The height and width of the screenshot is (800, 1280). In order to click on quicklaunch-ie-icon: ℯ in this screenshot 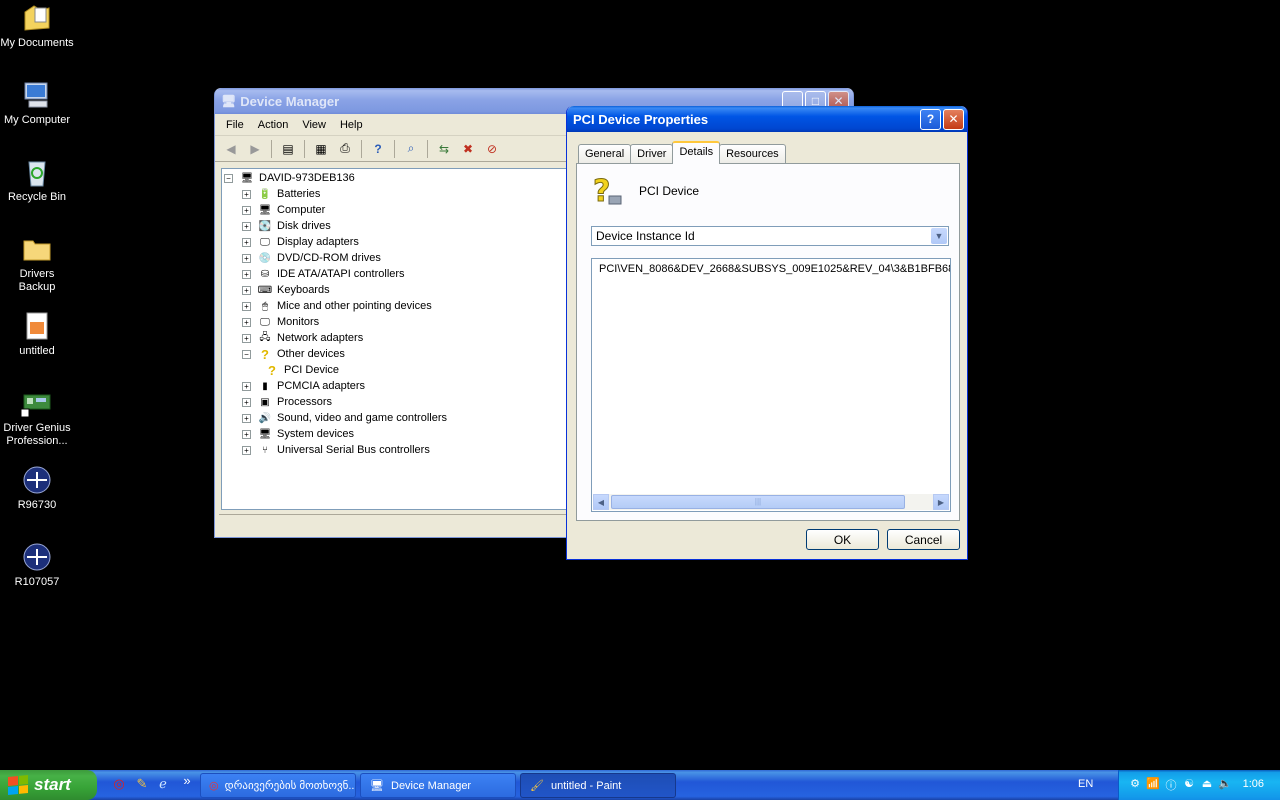, I will do `click(163, 785)`.